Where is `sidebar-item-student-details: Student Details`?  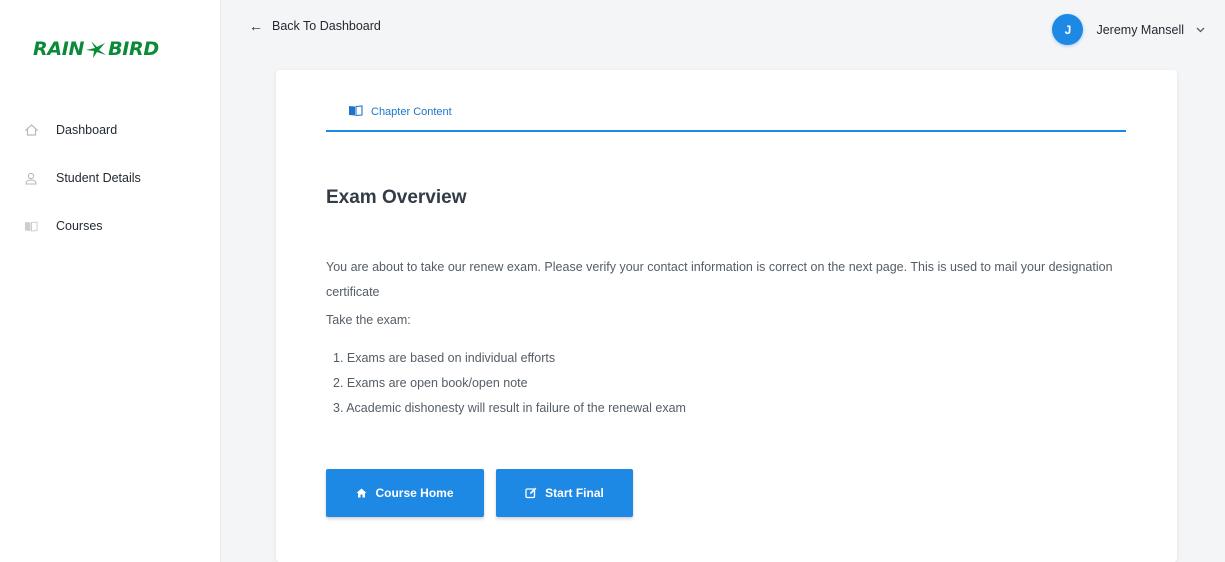
sidebar-item-student-details: Student Details is located at coordinates (110, 178).